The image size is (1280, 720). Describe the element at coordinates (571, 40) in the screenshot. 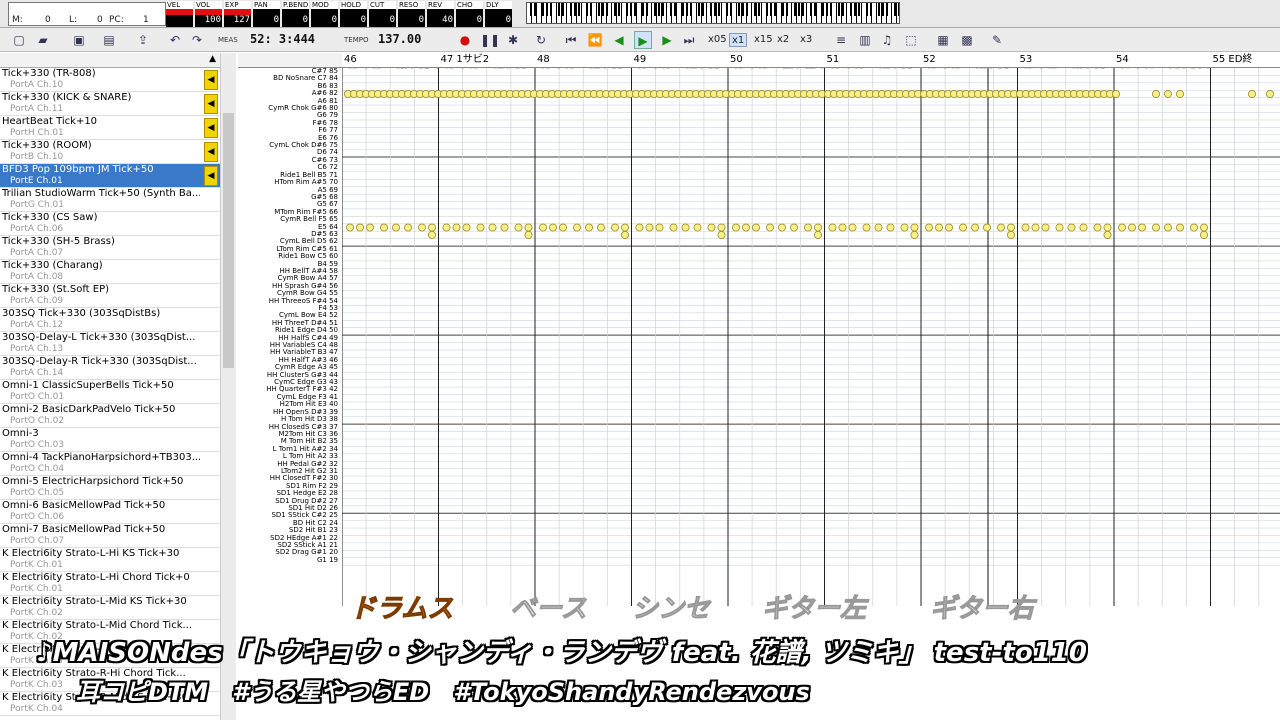

I see `rewind-start-icon: ⏮` at that location.